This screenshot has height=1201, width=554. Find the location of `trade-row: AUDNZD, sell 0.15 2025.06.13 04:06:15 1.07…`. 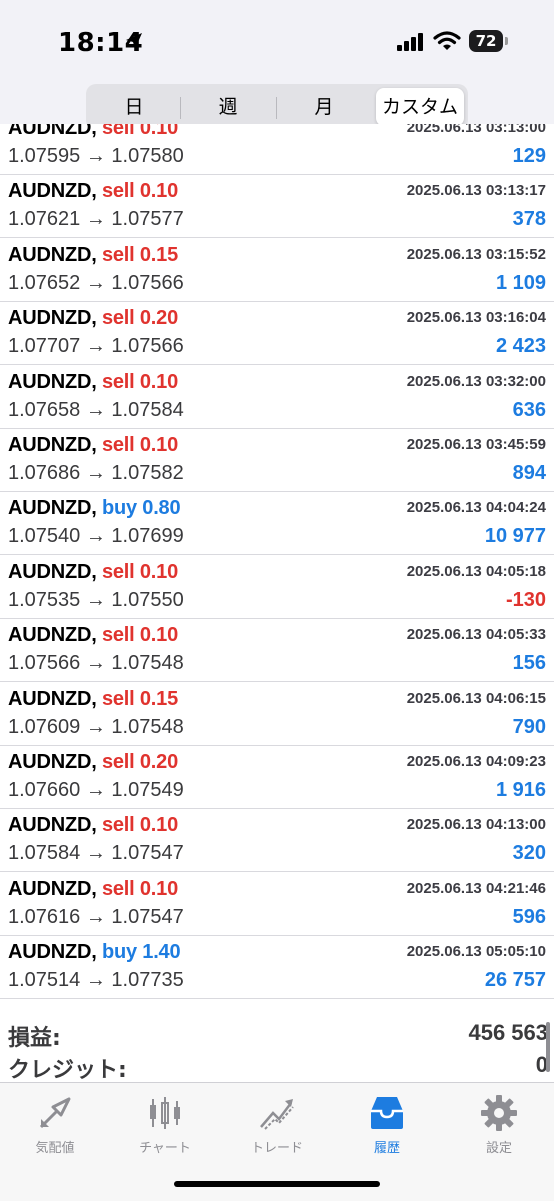

trade-row: AUDNZD, sell 0.15 2025.06.13 04:06:15 1.07… is located at coordinates (277, 714).